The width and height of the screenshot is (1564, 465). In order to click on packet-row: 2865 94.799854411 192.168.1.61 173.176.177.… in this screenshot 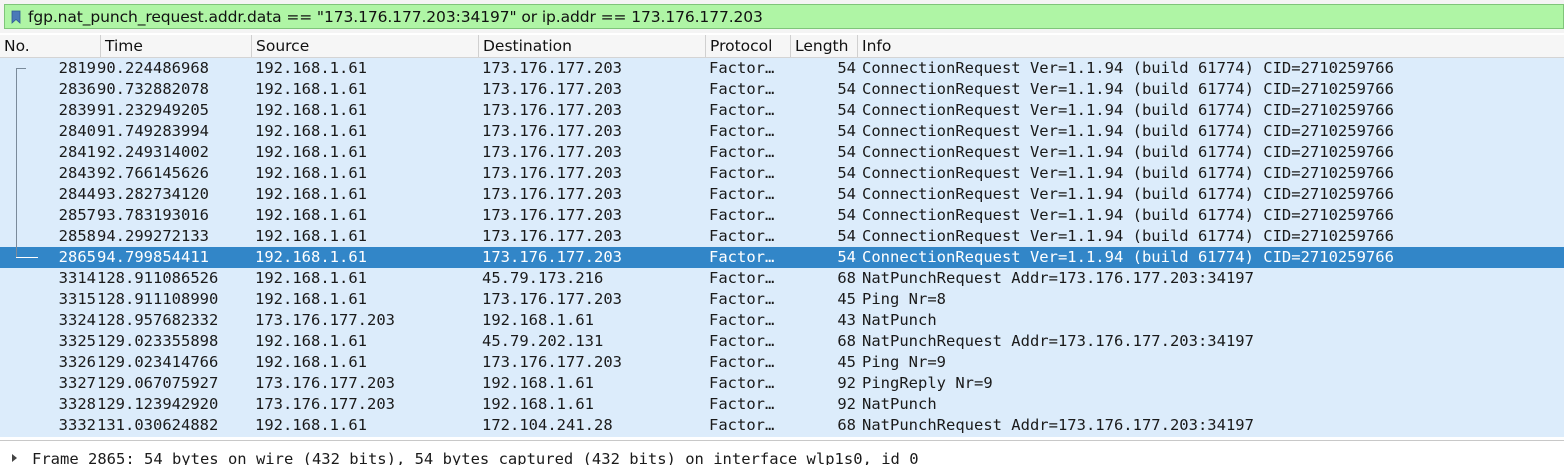, I will do `click(782, 257)`.